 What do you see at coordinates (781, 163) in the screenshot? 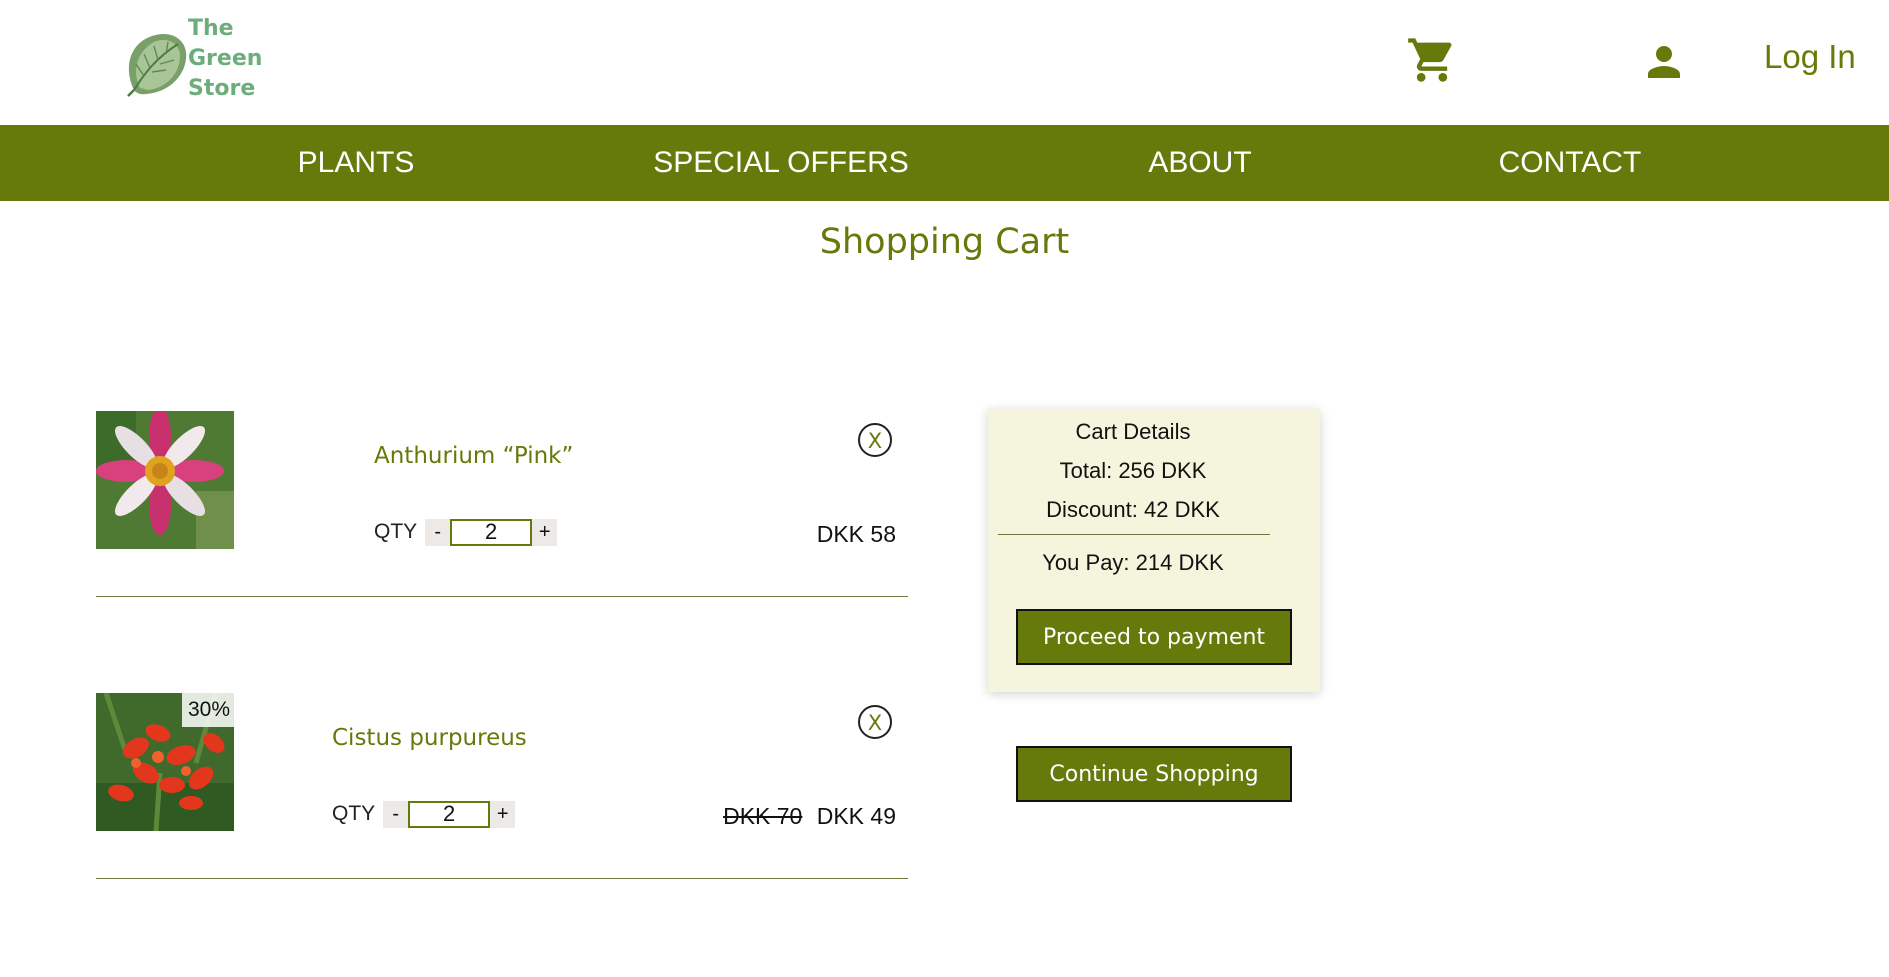
I see `nav-item-special-offers: SPECIAL OFFERS` at bounding box center [781, 163].